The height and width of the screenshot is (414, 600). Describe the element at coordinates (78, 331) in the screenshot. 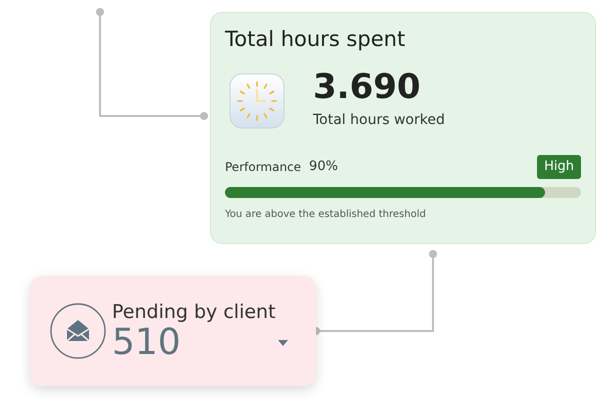

I see `envelope-icon` at that location.